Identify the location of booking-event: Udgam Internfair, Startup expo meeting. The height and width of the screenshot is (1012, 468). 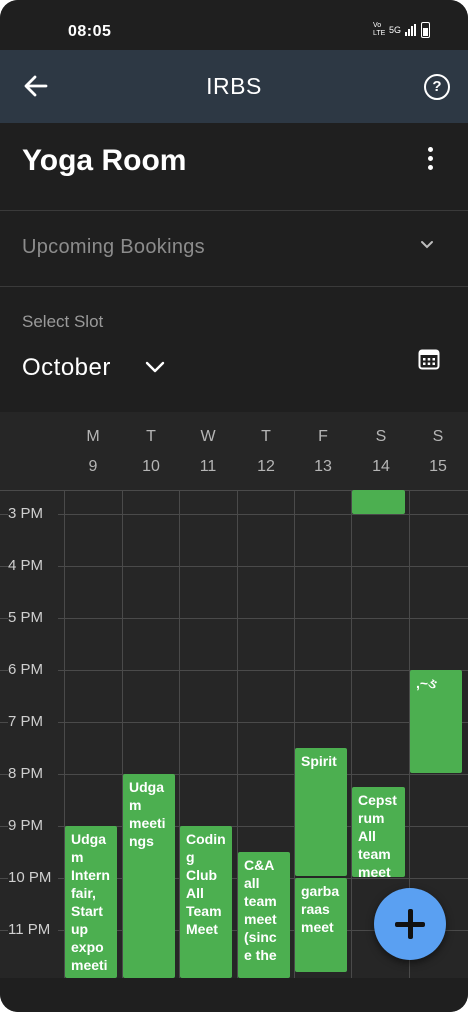
(91, 902).